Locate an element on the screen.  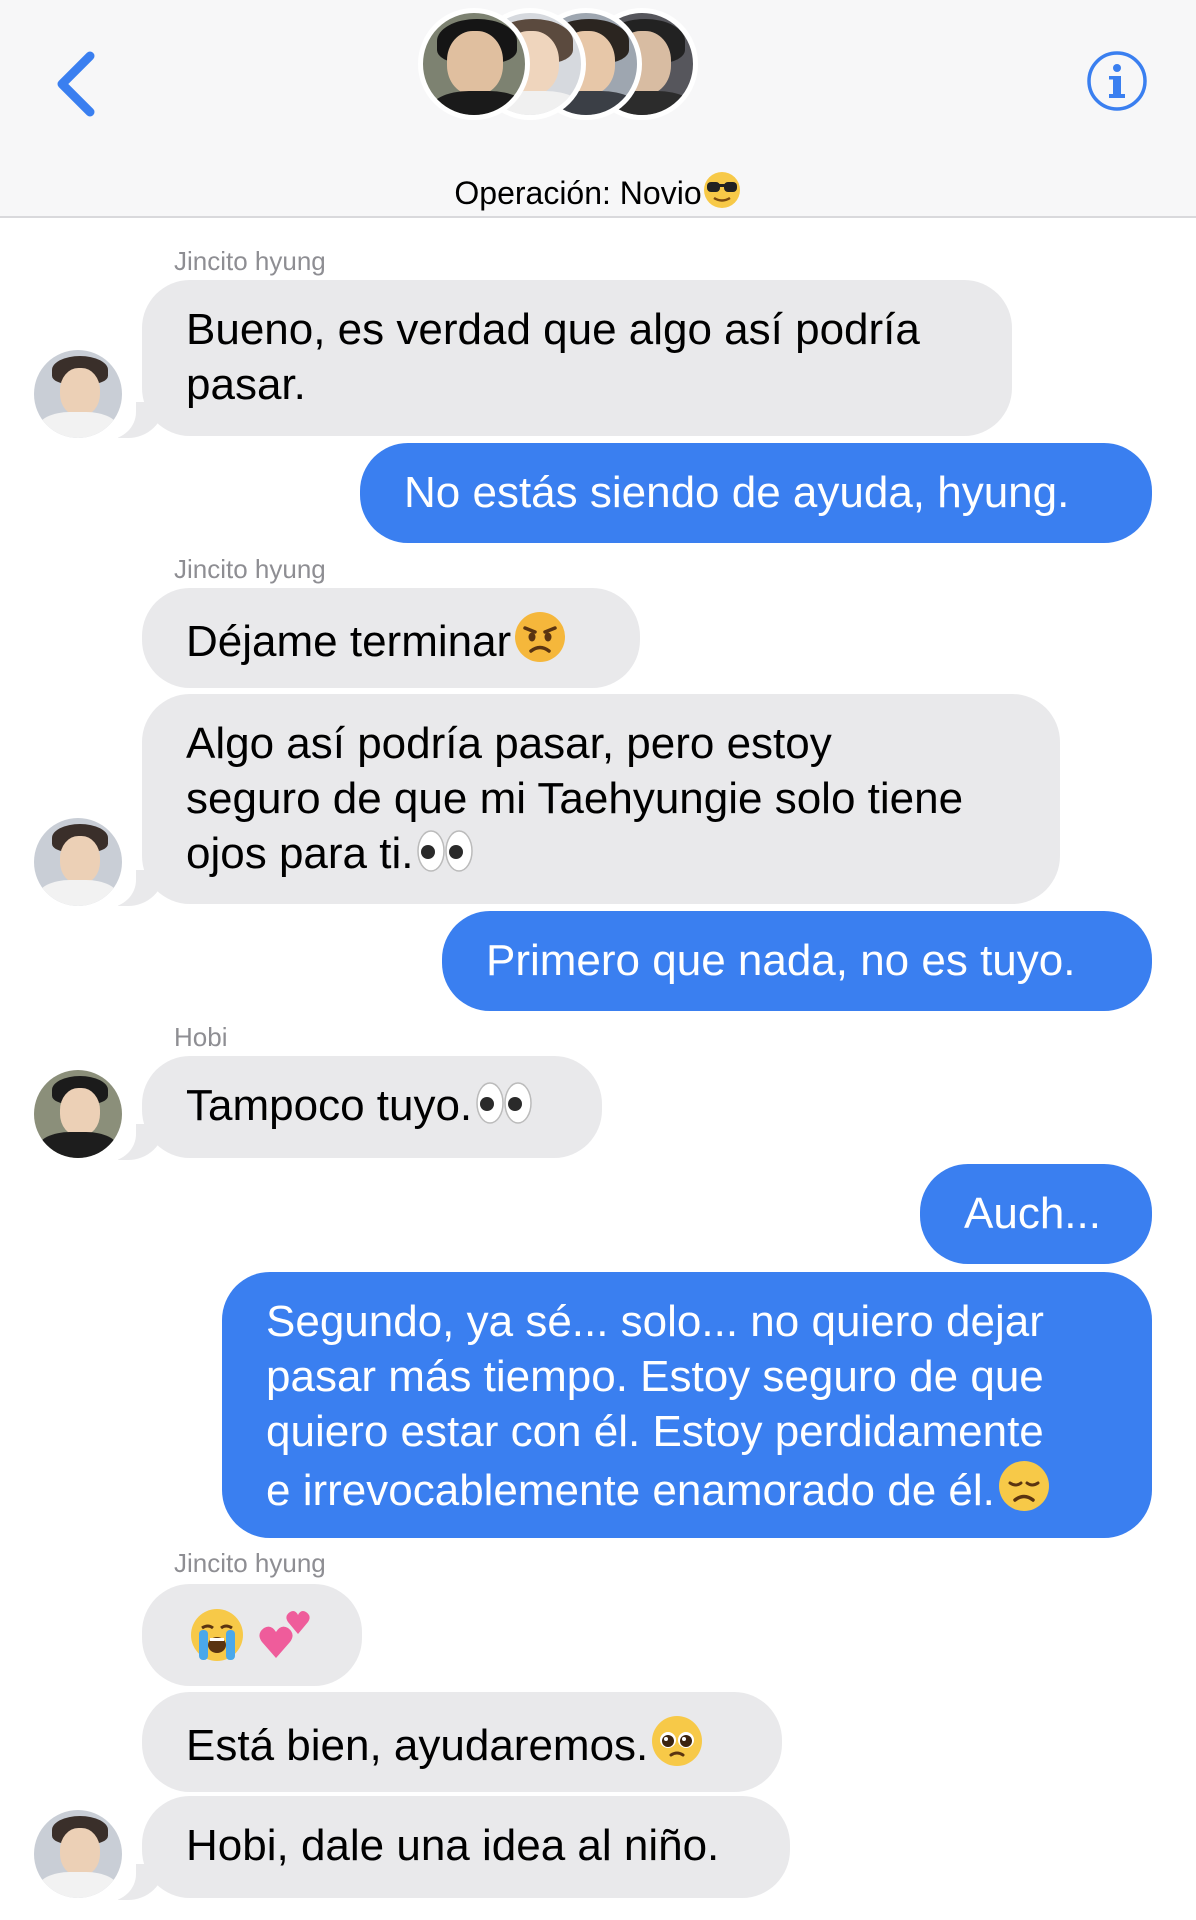
incoming-message: Hobi, dale una idea al niño. is located at coordinates (466, 1847).